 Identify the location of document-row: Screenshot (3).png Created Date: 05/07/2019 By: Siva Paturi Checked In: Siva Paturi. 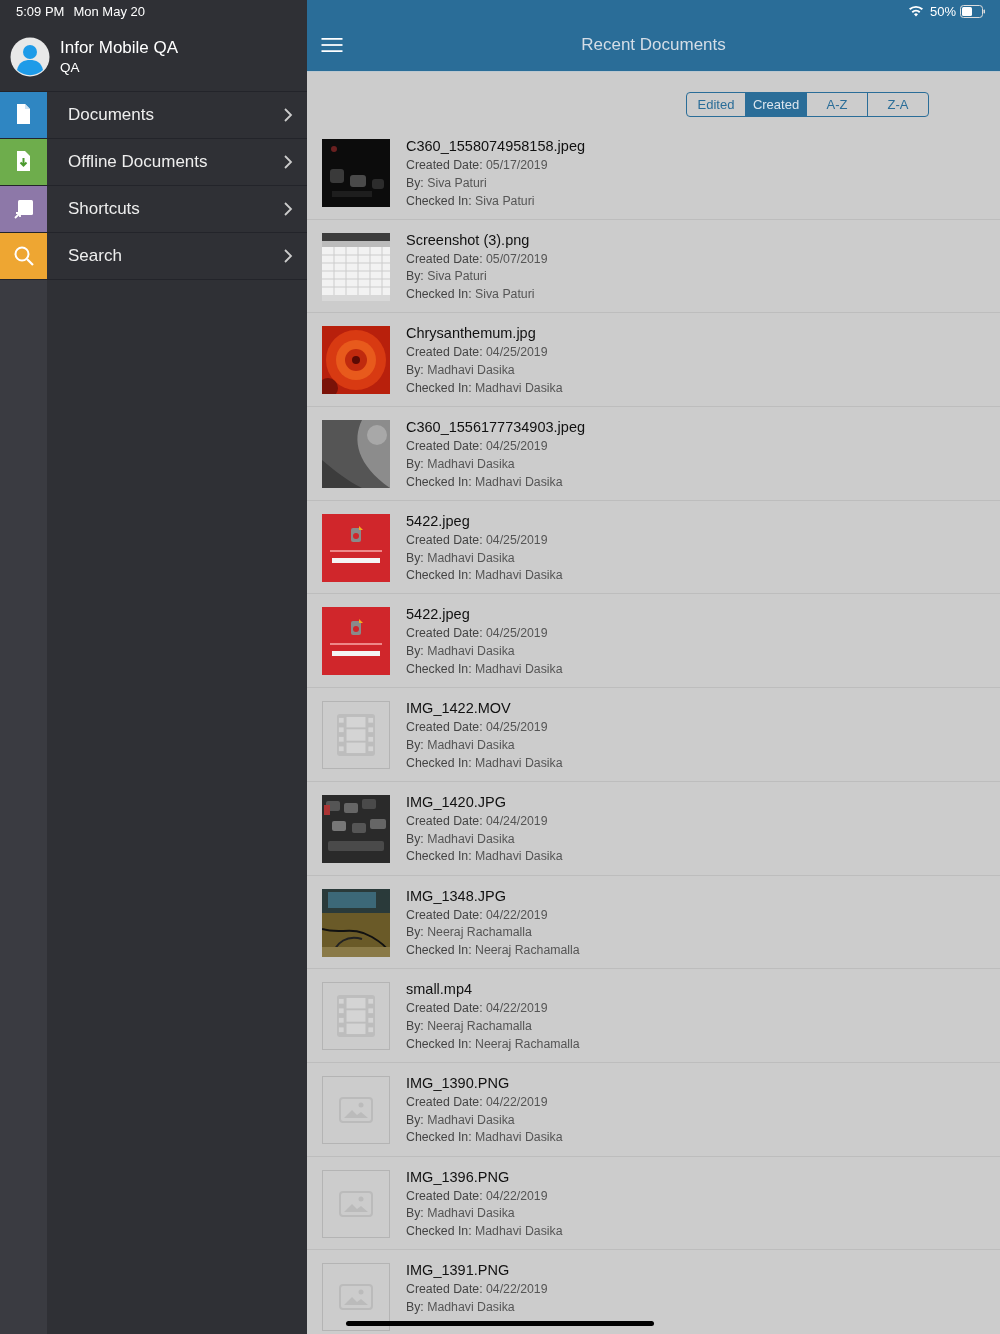
(653, 266).